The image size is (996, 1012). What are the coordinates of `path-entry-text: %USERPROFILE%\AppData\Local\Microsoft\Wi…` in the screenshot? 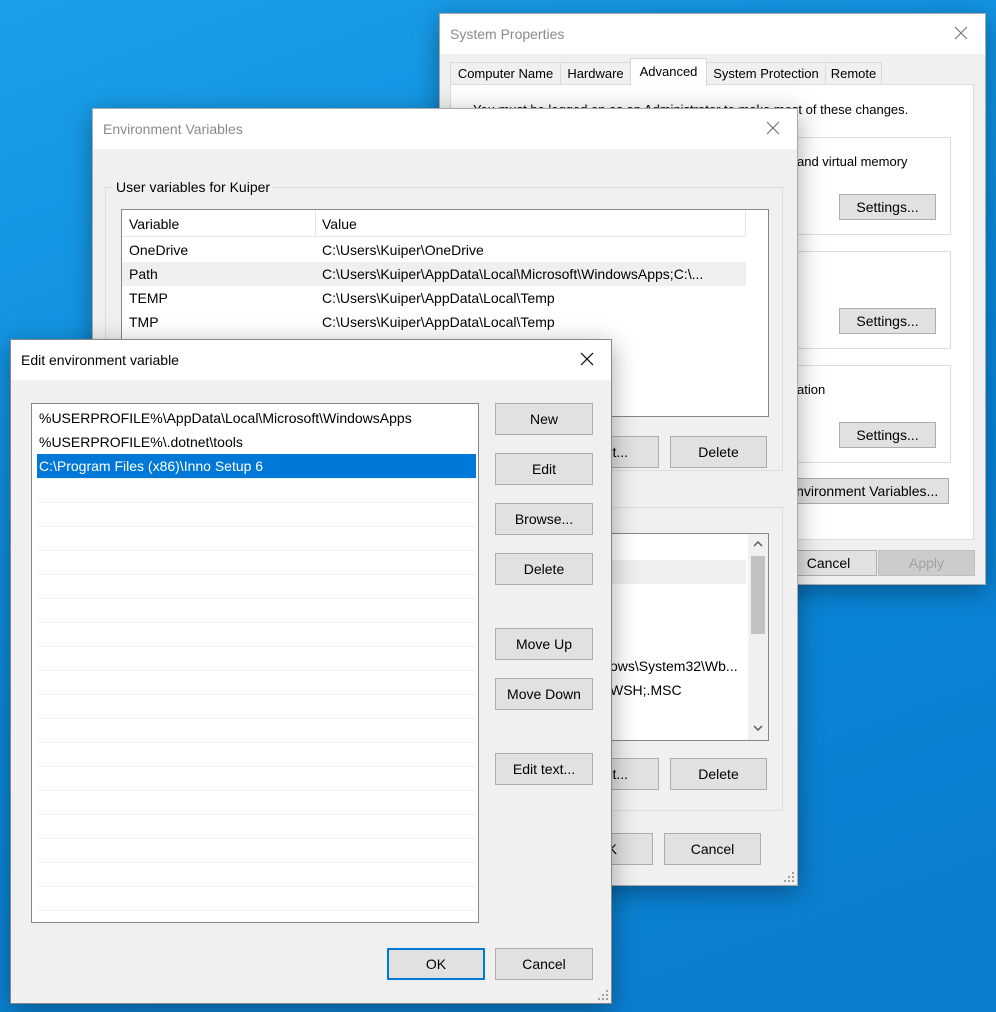 It's located at (225, 418).